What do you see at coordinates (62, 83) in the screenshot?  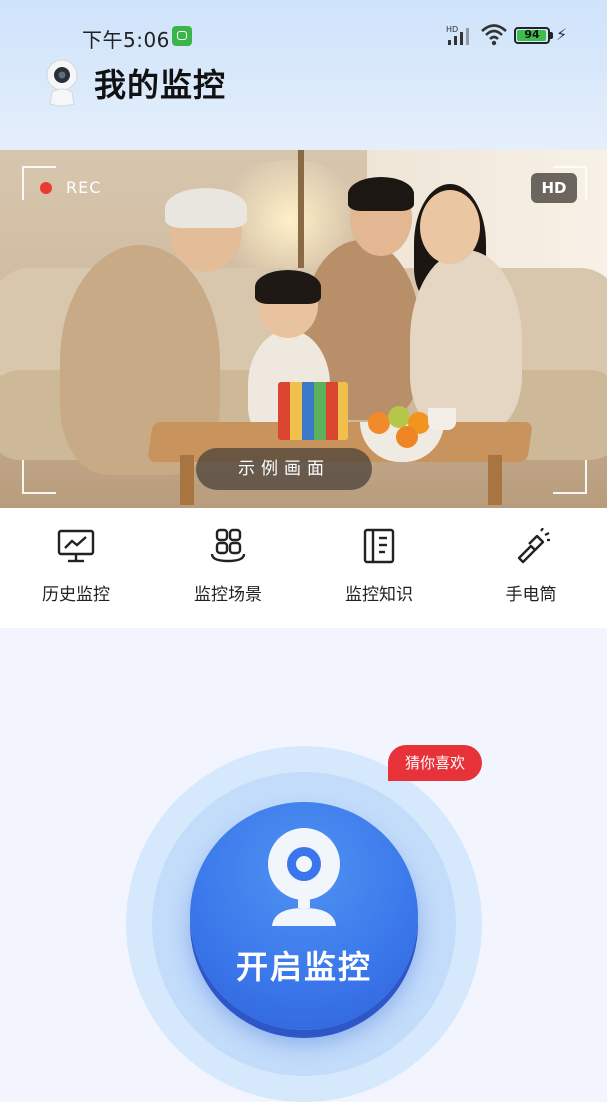 I see `camera-logo-icon` at bounding box center [62, 83].